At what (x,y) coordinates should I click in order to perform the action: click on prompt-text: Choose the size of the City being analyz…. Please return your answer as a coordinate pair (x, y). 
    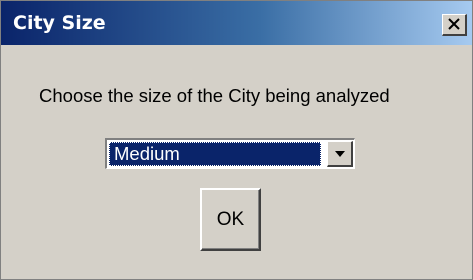
    Looking at the image, I should click on (214, 95).